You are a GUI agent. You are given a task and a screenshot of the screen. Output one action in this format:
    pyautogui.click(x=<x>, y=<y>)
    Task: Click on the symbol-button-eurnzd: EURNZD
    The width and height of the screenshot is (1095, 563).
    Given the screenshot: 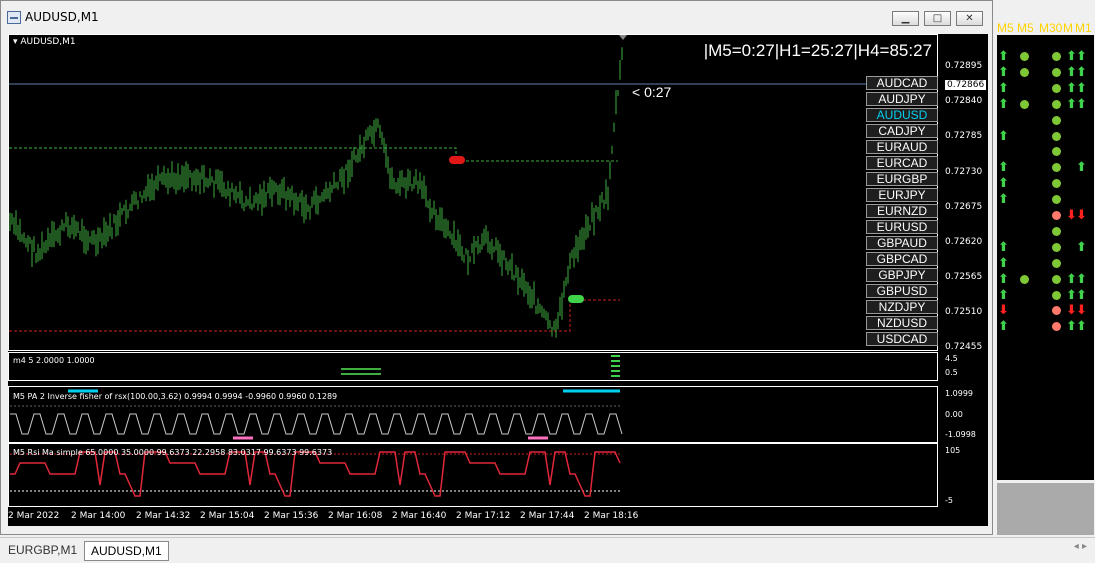 What is the action you would take?
    pyautogui.click(x=902, y=211)
    